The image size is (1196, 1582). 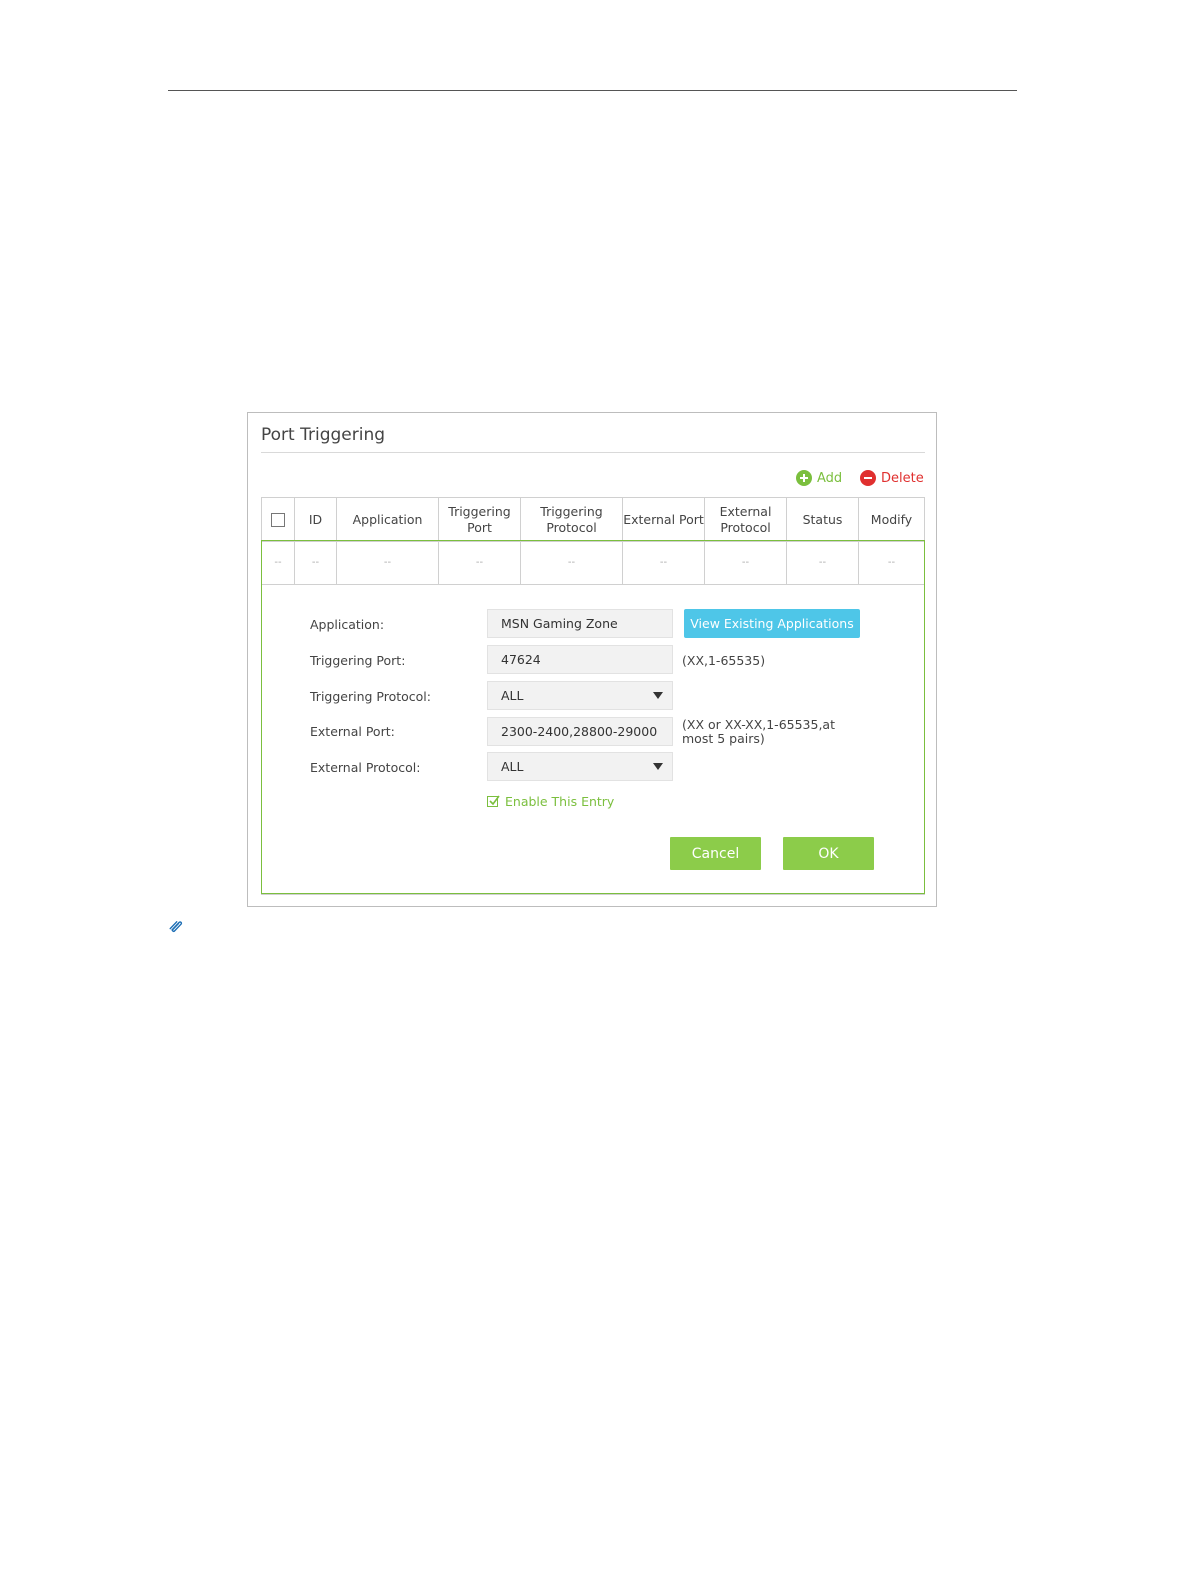 I want to click on external-port-input: 2300-2400,28800-29000, so click(x=580, y=731).